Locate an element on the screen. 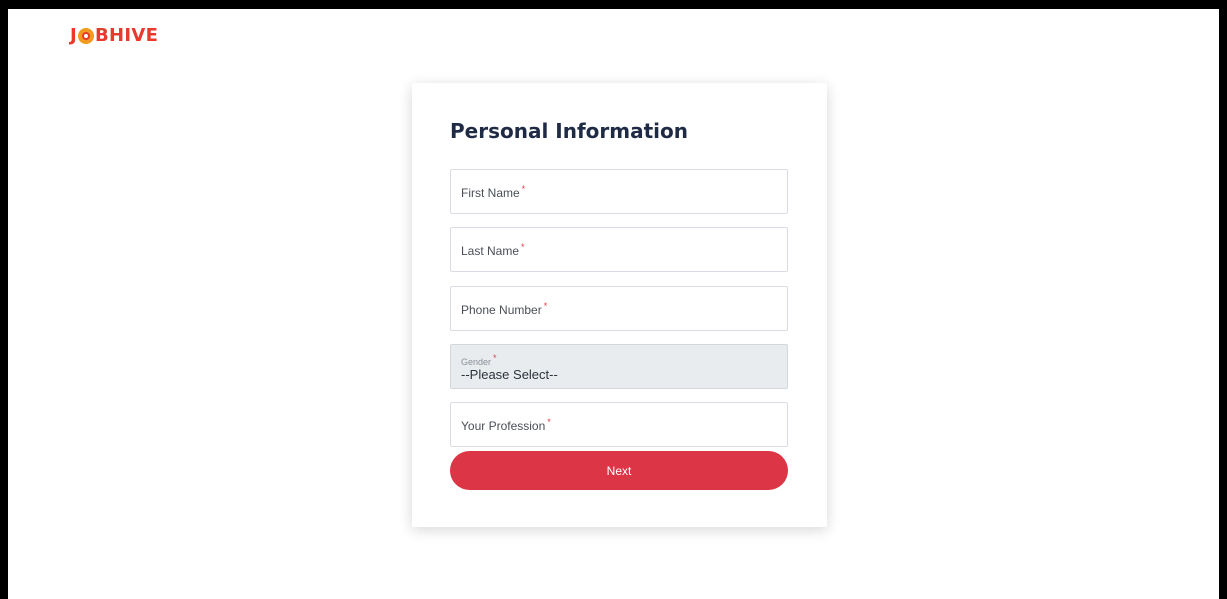 The height and width of the screenshot is (599, 1227). first-name-label-text: First Name is located at coordinates (490, 193).